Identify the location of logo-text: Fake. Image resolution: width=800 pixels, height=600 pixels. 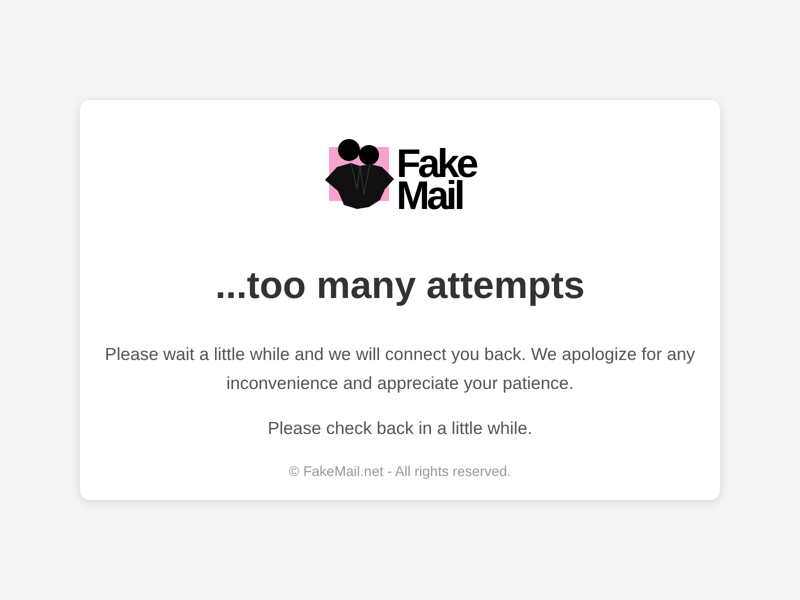
(436, 164).